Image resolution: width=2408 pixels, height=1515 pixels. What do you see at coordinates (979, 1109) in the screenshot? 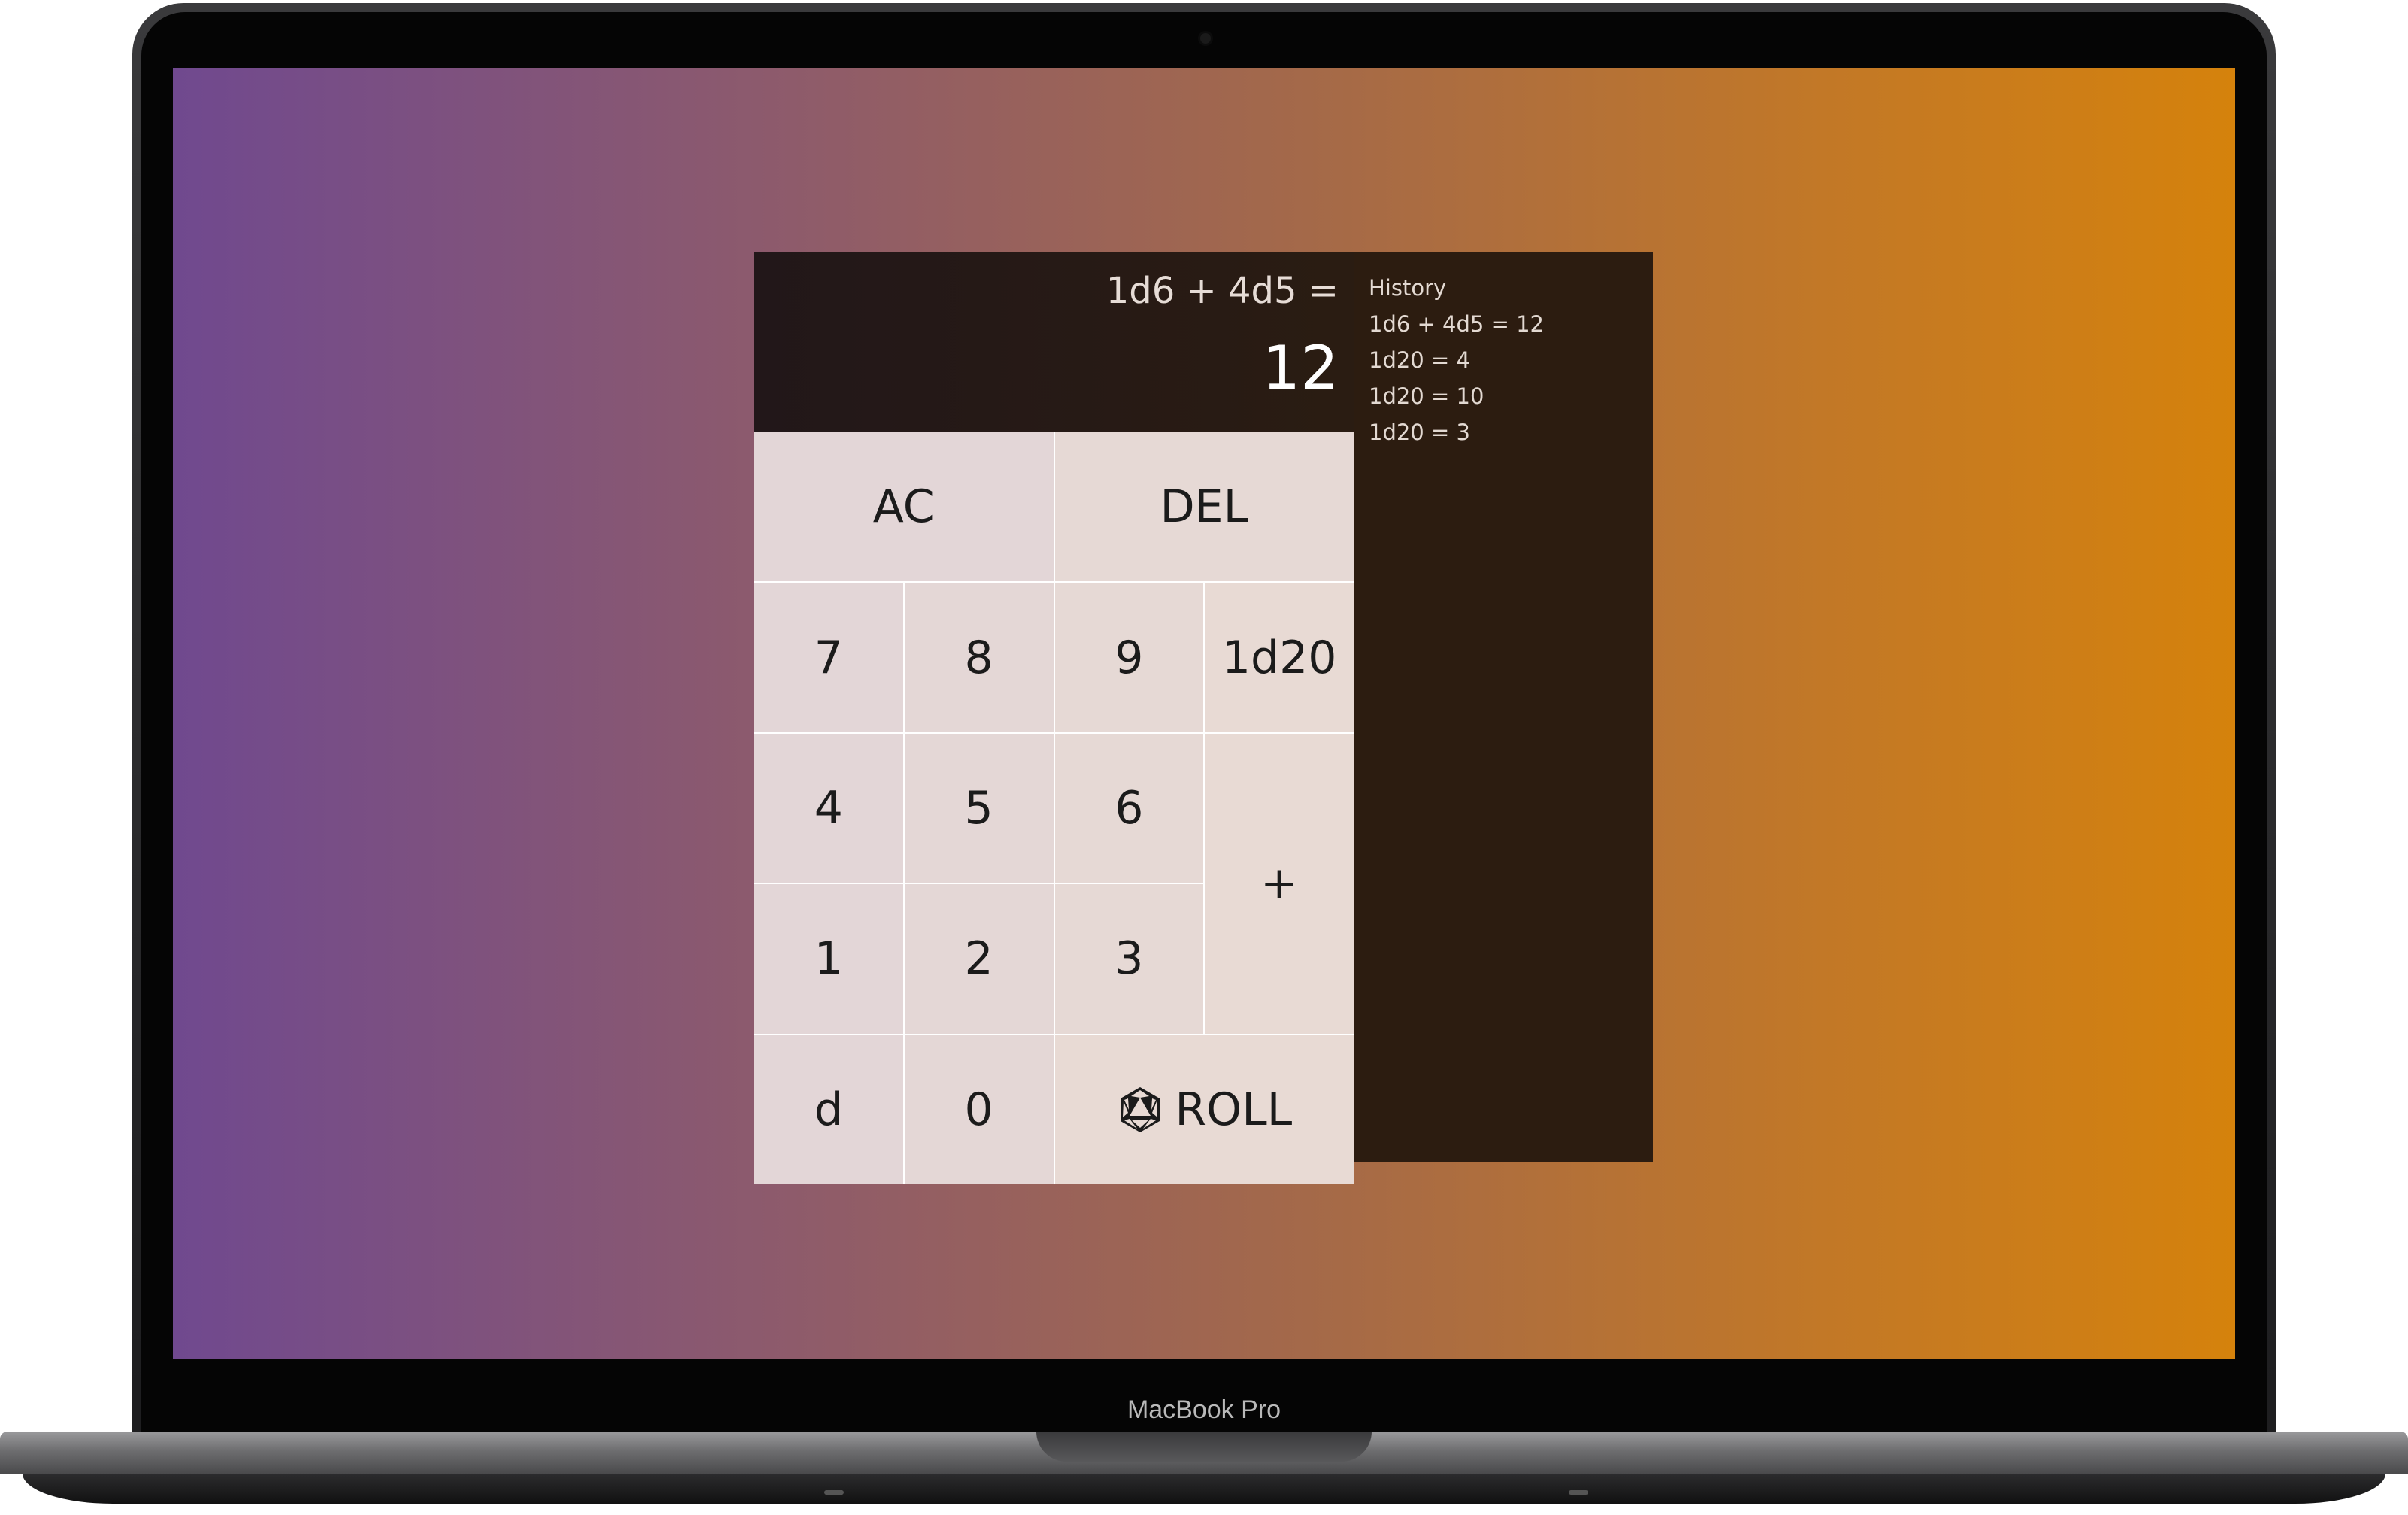
I see `digit-0-button: 0` at bounding box center [979, 1109].